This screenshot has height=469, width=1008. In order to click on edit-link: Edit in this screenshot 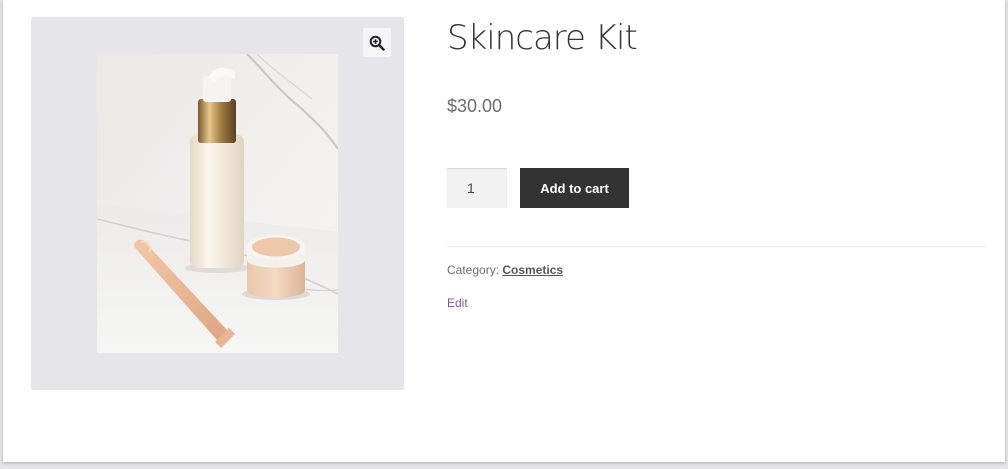, I will do `click(457, 303)`.